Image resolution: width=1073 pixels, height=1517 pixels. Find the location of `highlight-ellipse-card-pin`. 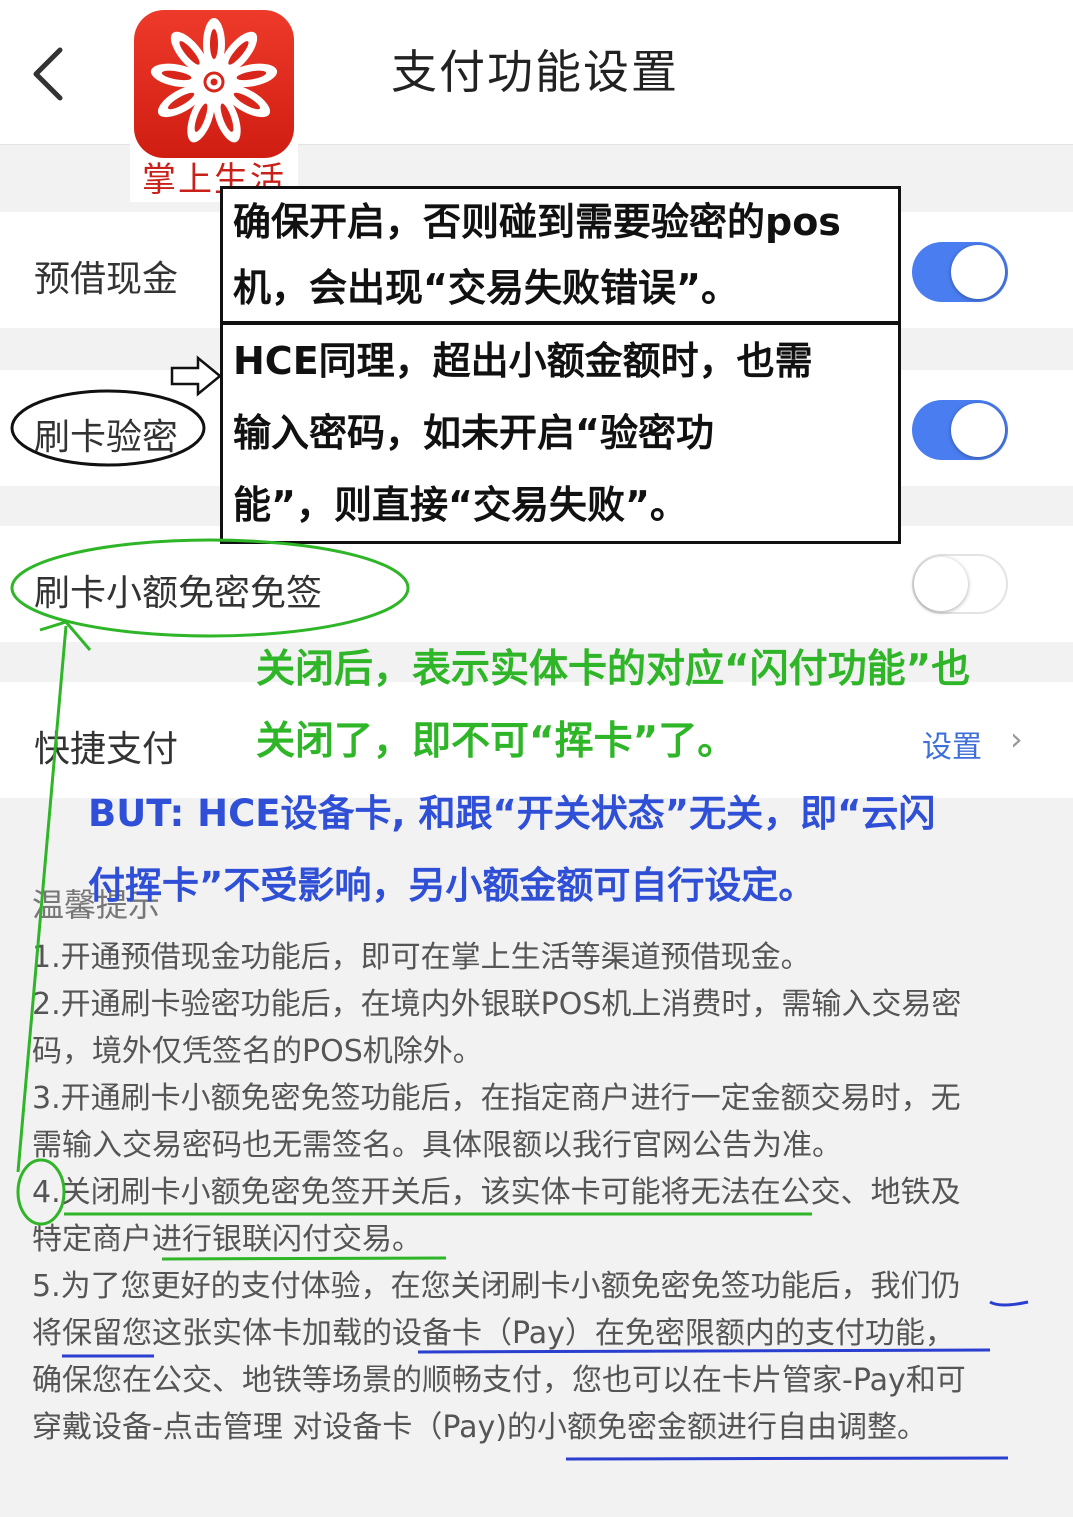

highlight-ellipse-card-pin is located at coordinates (108, 428).